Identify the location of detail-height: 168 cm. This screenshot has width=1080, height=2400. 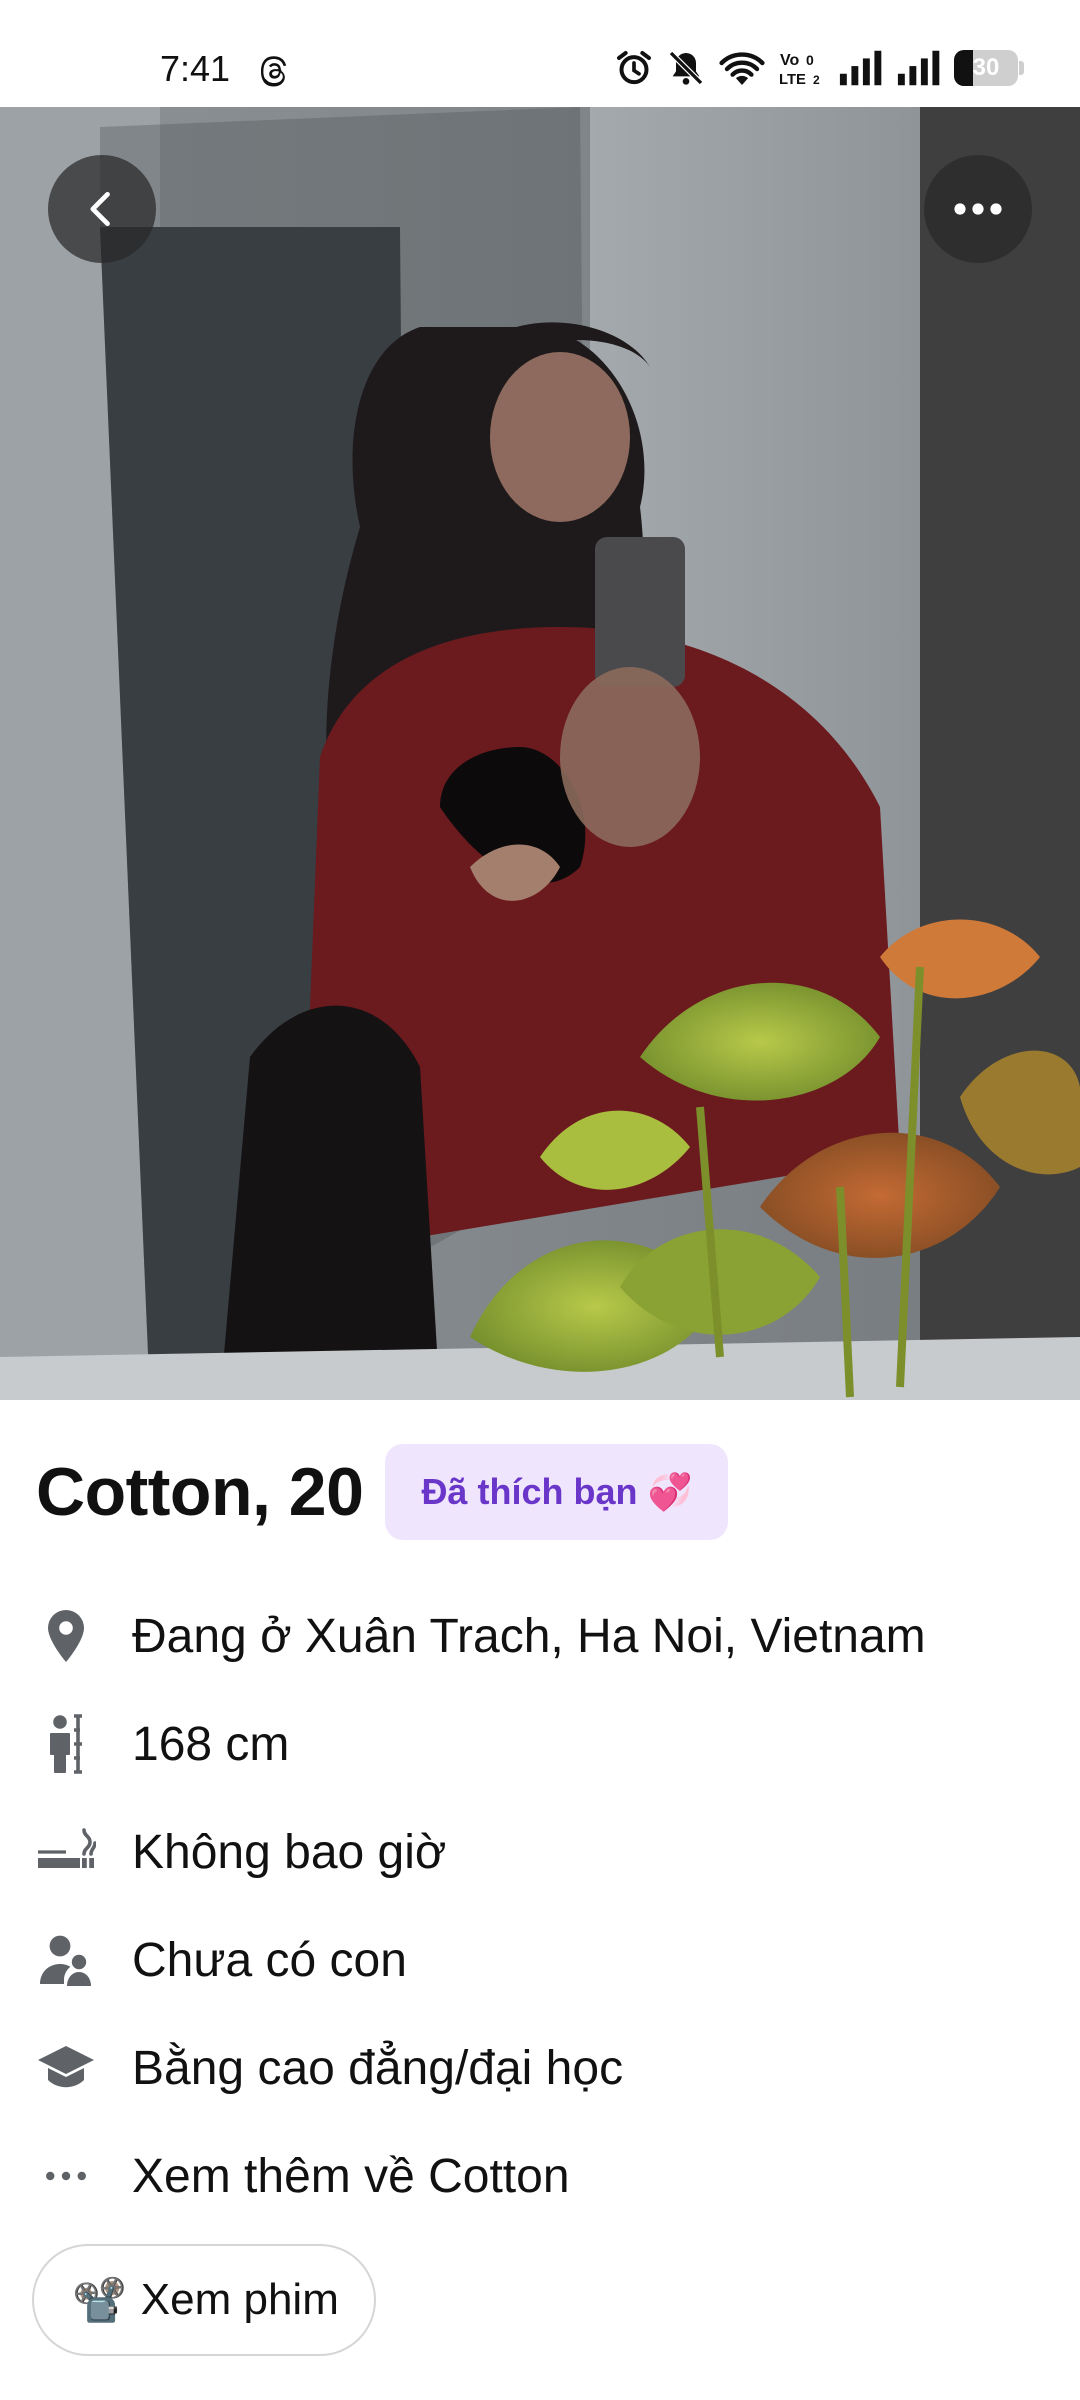
(540, 1744).